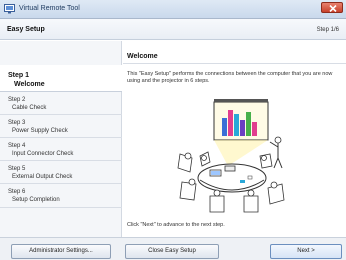  Describe the element at coordinates (17, 169) in the screenshot. I see `step-number: Step 5` at that location.